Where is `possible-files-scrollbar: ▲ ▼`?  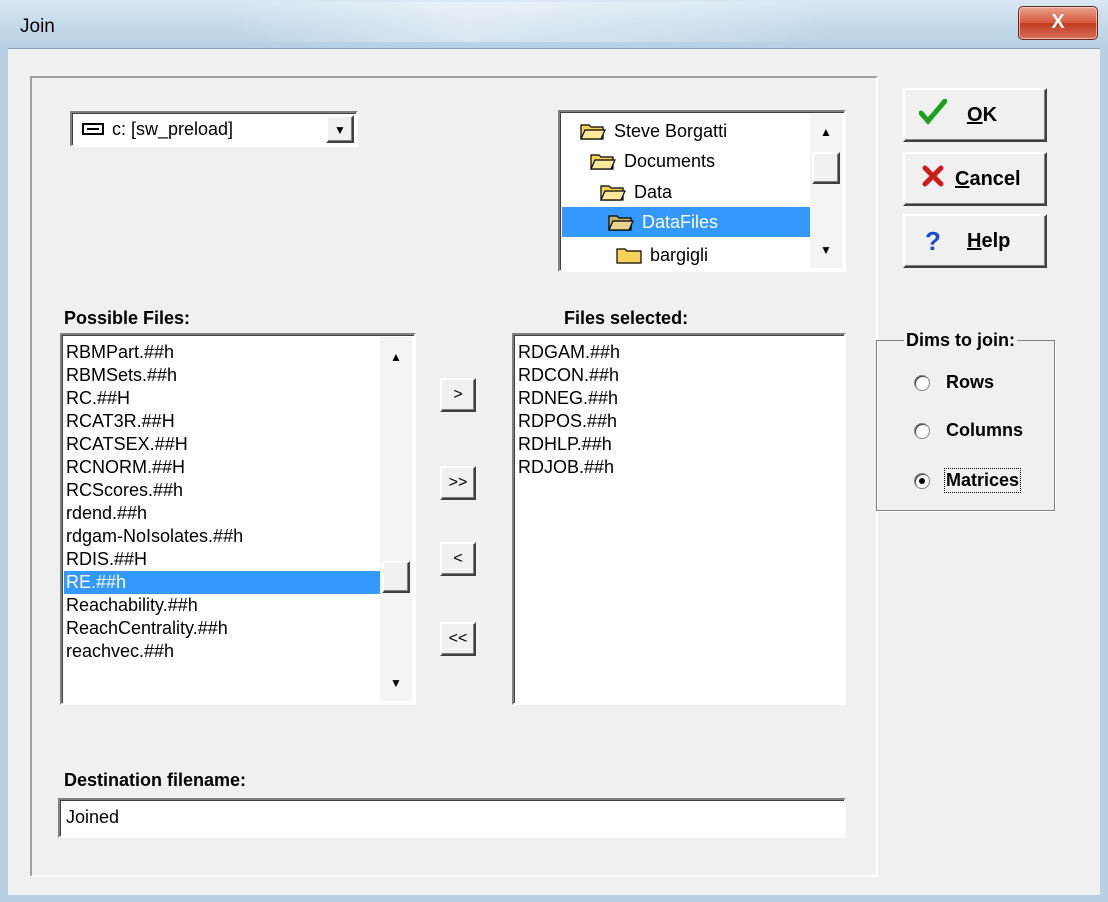
possible-files-scrollbar: ▲ ▼ is located at coordinates (396, 519).